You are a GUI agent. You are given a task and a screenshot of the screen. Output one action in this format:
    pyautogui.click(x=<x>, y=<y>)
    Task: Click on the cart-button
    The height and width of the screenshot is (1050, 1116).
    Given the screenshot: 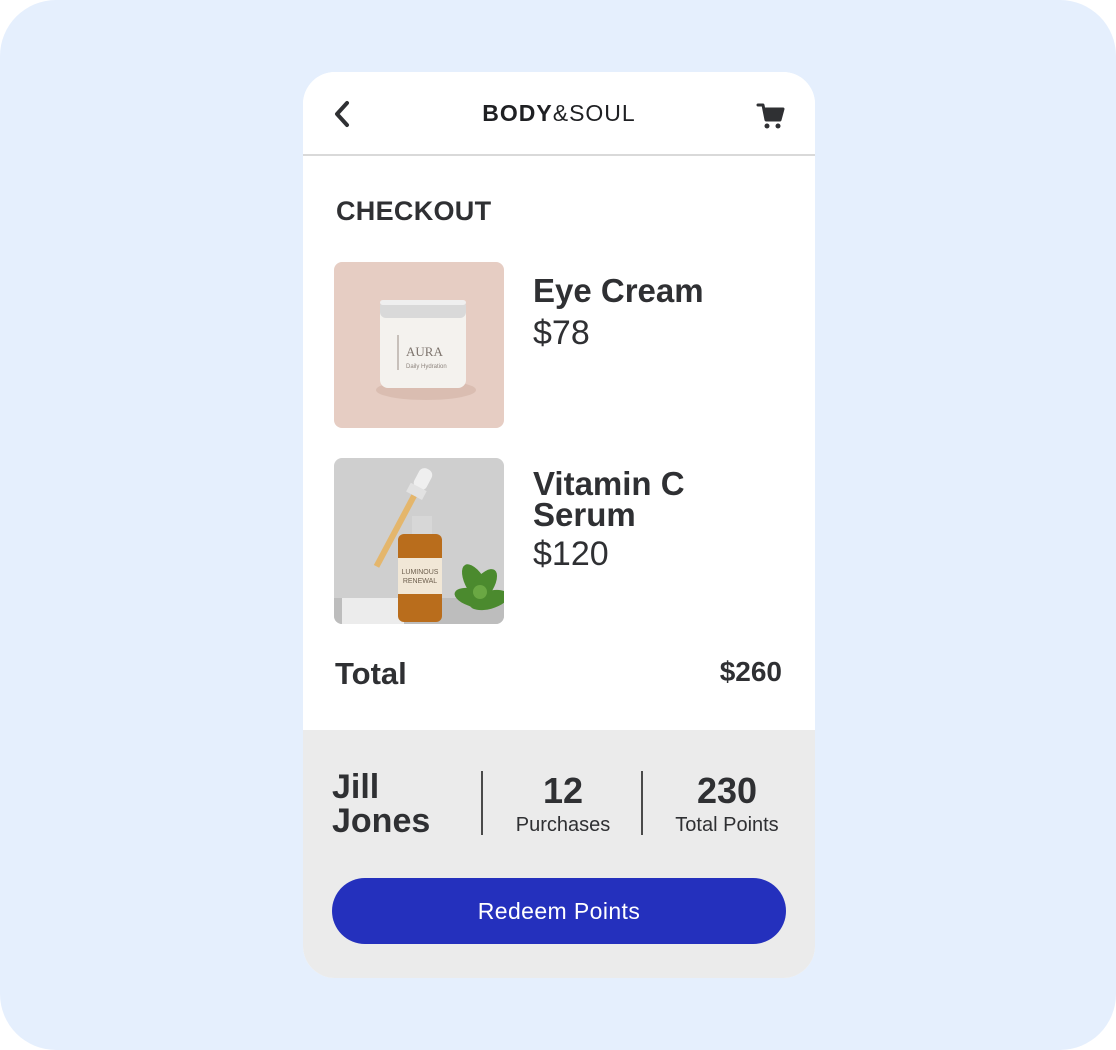 What is the action you would take?
    pyautogui.click(x=771, y=116)
    